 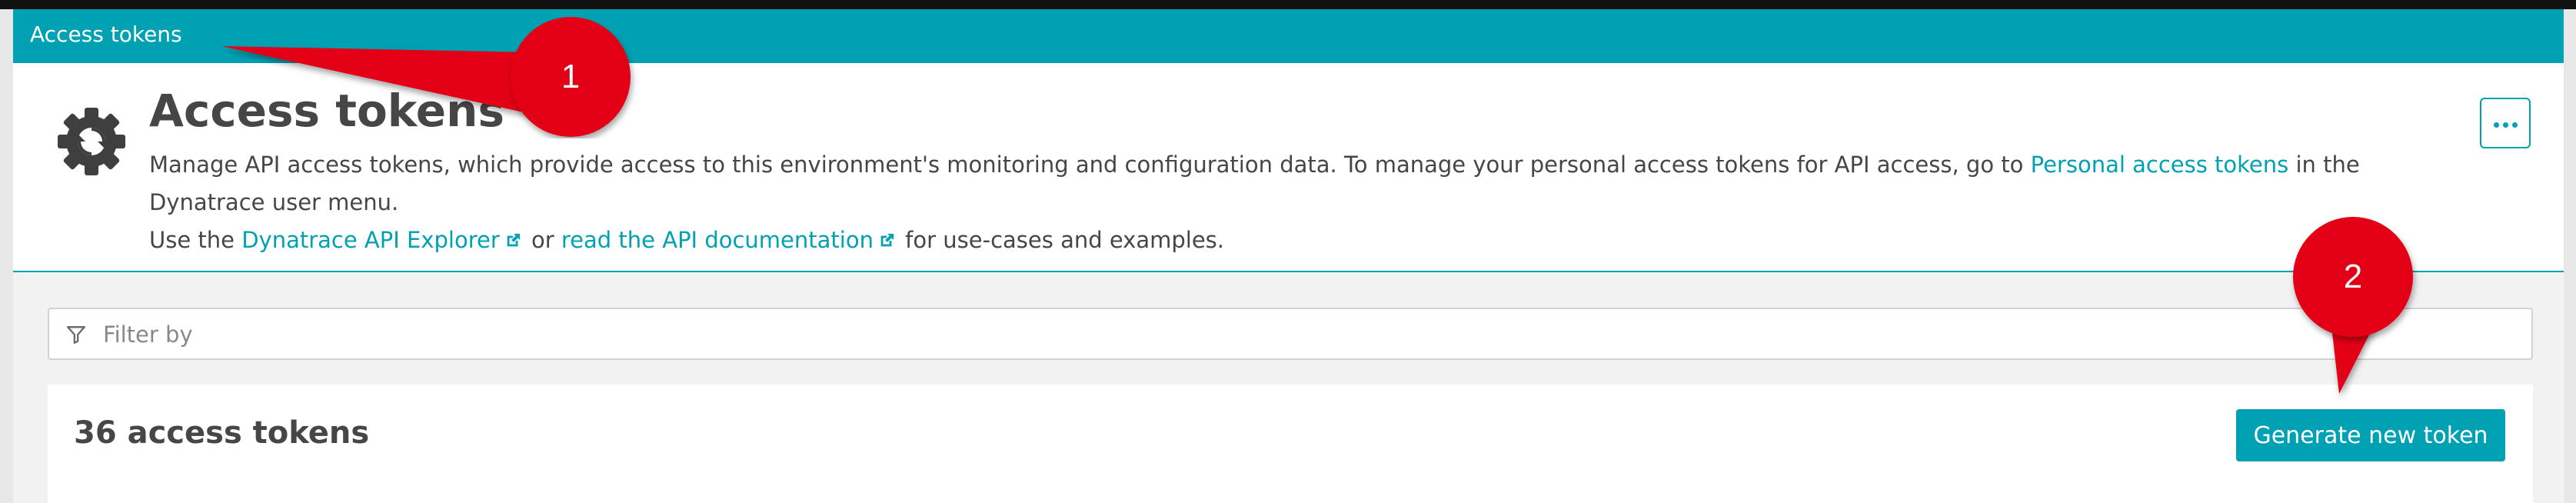 What do you see at coordinates (1060, 240) in the screenshot?
I see `desc-text-5: for use-cases and examples.` at bounding box center [1060, 240].